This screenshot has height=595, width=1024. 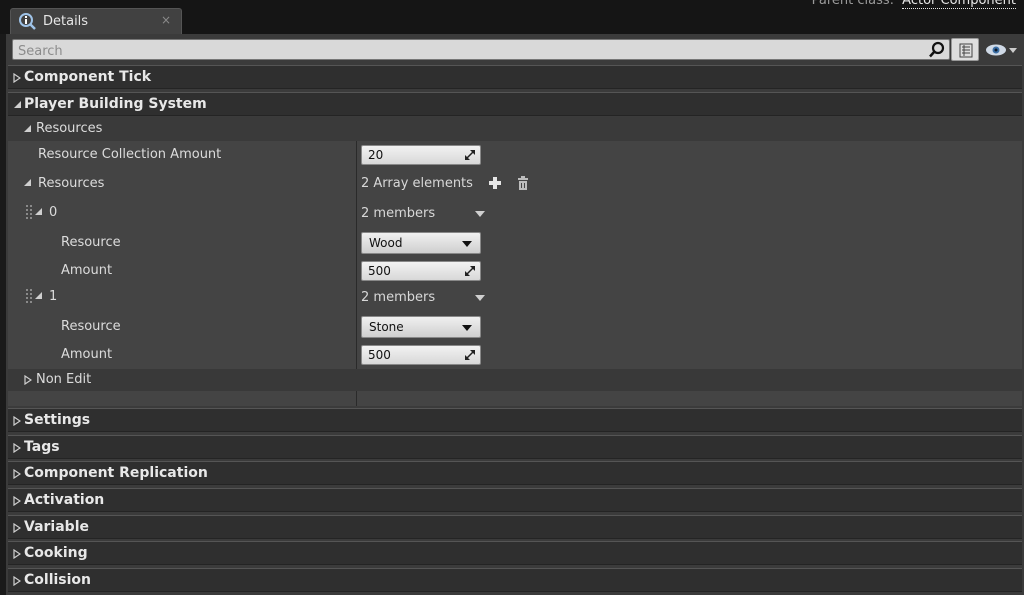 I want to click on property-matrix-button, so click(x=965, y=49).